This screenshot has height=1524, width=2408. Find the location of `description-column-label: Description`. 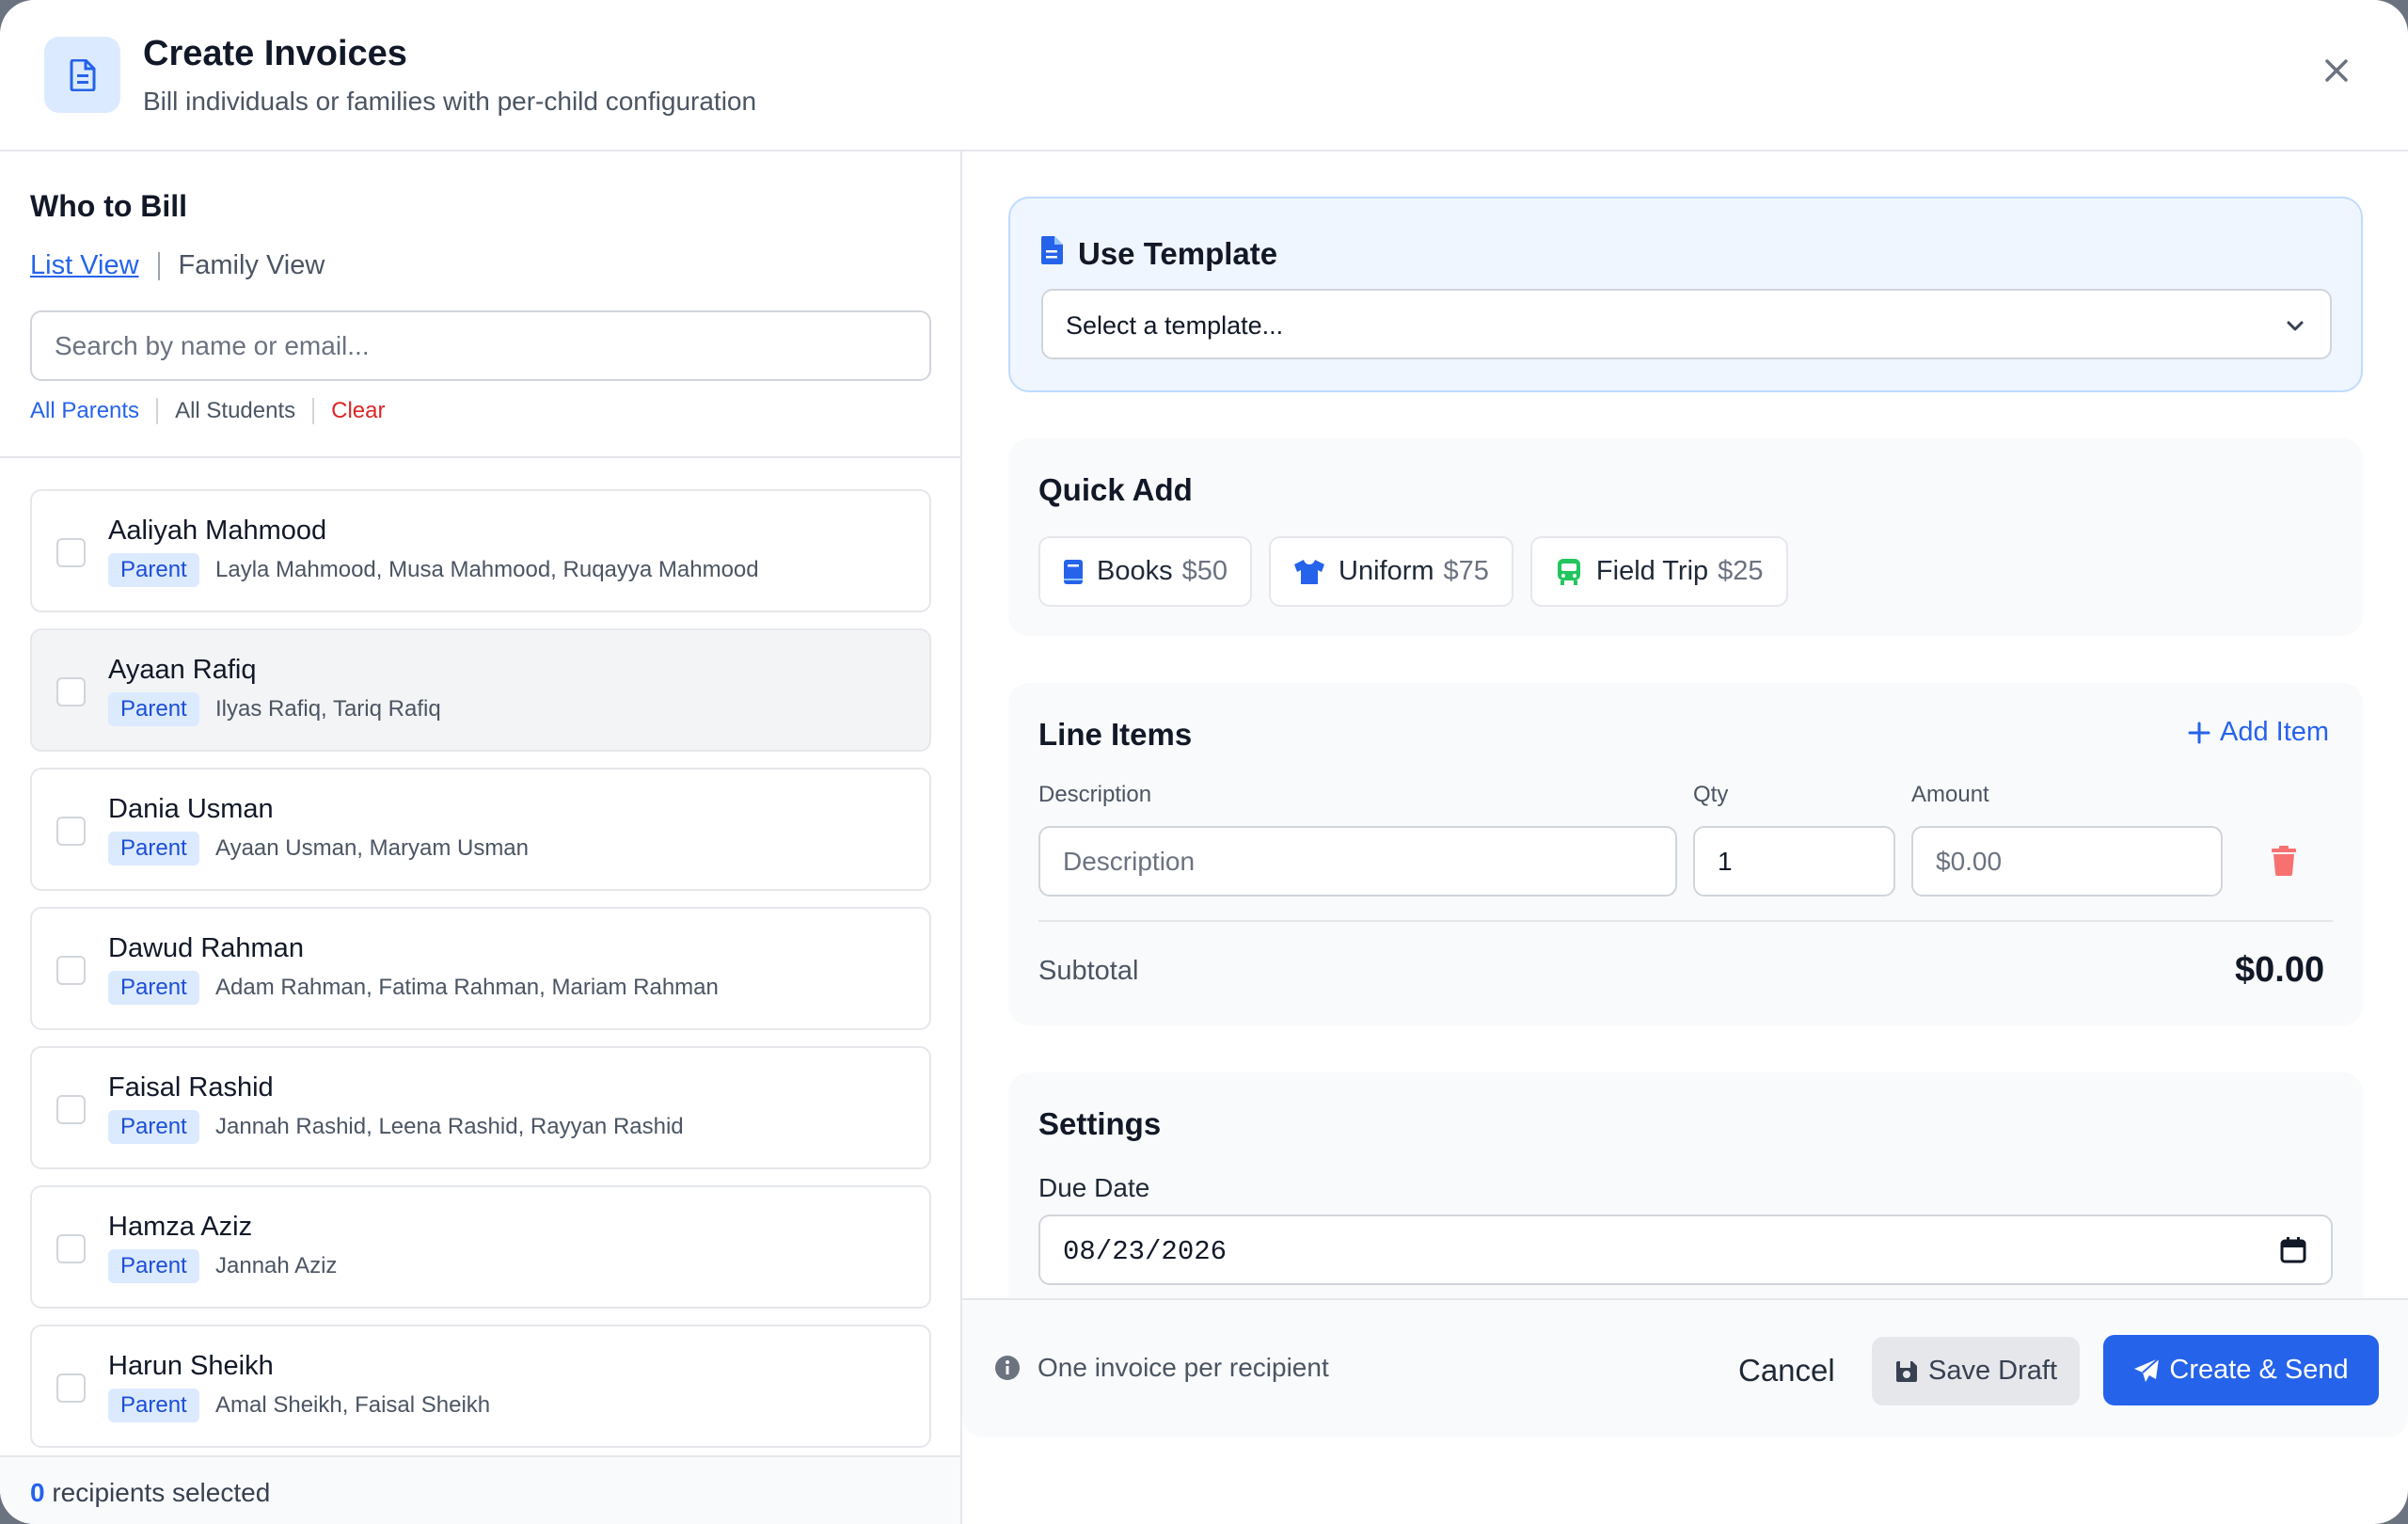

description-column-label: Description is located at coordinates (1095, 795).